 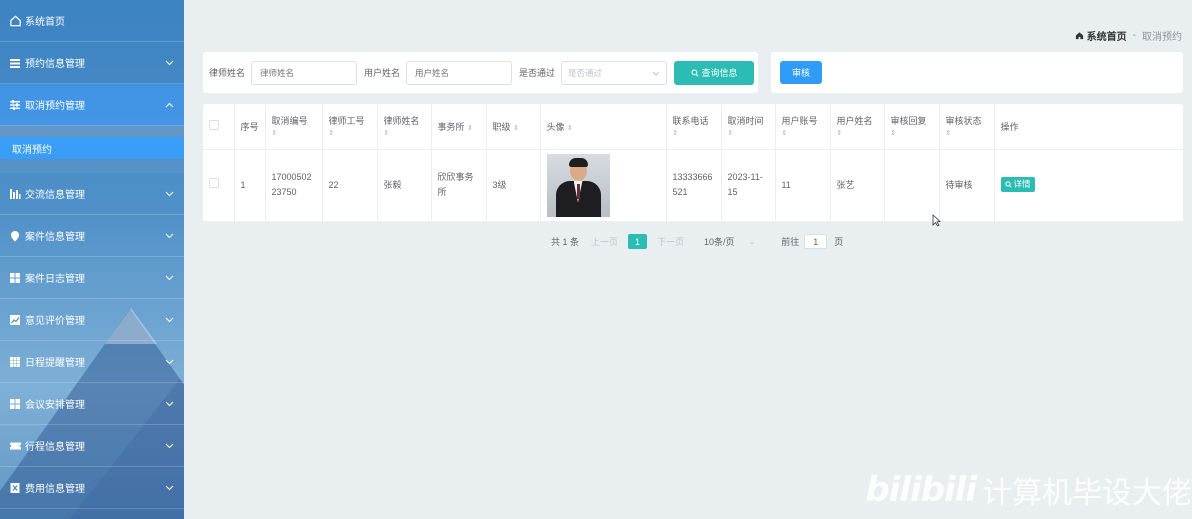 What do you see at coordinates (92, 236) in the screenshot?
I see `sidebar-item-case-info: 案件信息管理` at bounding box center [92, 236].